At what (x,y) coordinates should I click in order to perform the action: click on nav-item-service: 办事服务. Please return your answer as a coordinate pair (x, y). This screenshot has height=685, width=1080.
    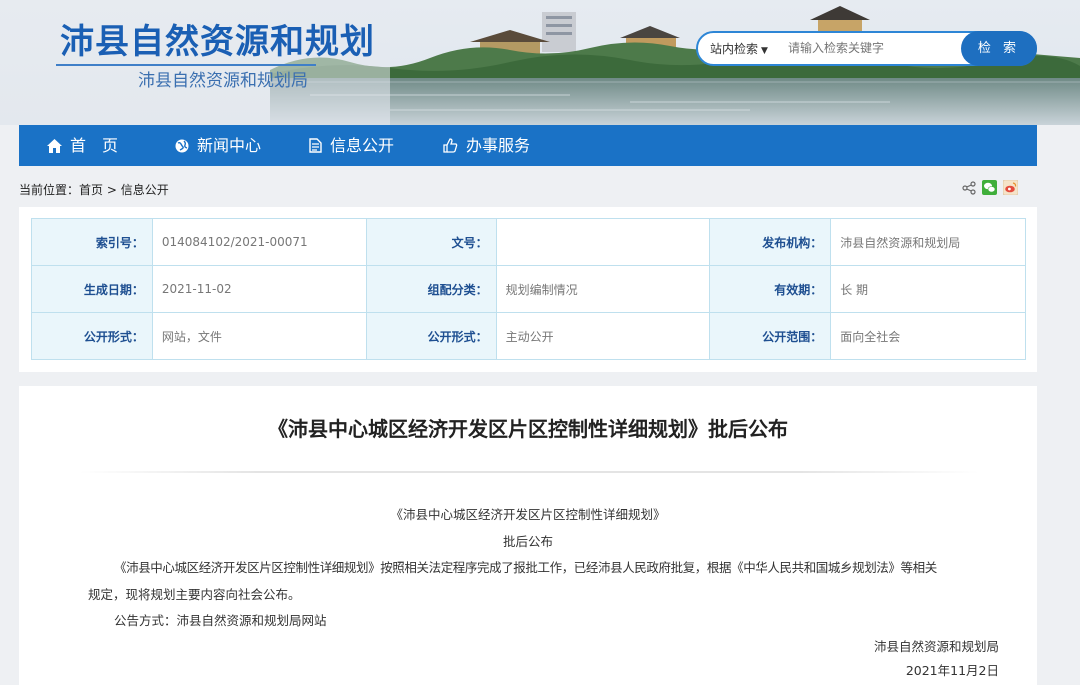
    Looking at the image, I should click on (486, 145).